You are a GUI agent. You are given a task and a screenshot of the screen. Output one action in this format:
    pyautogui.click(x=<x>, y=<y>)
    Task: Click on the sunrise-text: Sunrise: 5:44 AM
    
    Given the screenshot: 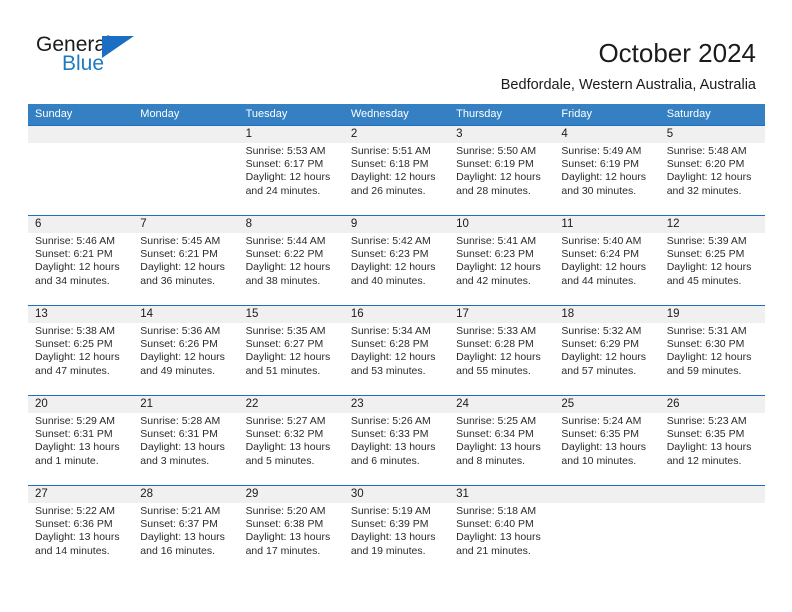 What is the action you would take?
    pyautogui.click(x=285, y=241)
    